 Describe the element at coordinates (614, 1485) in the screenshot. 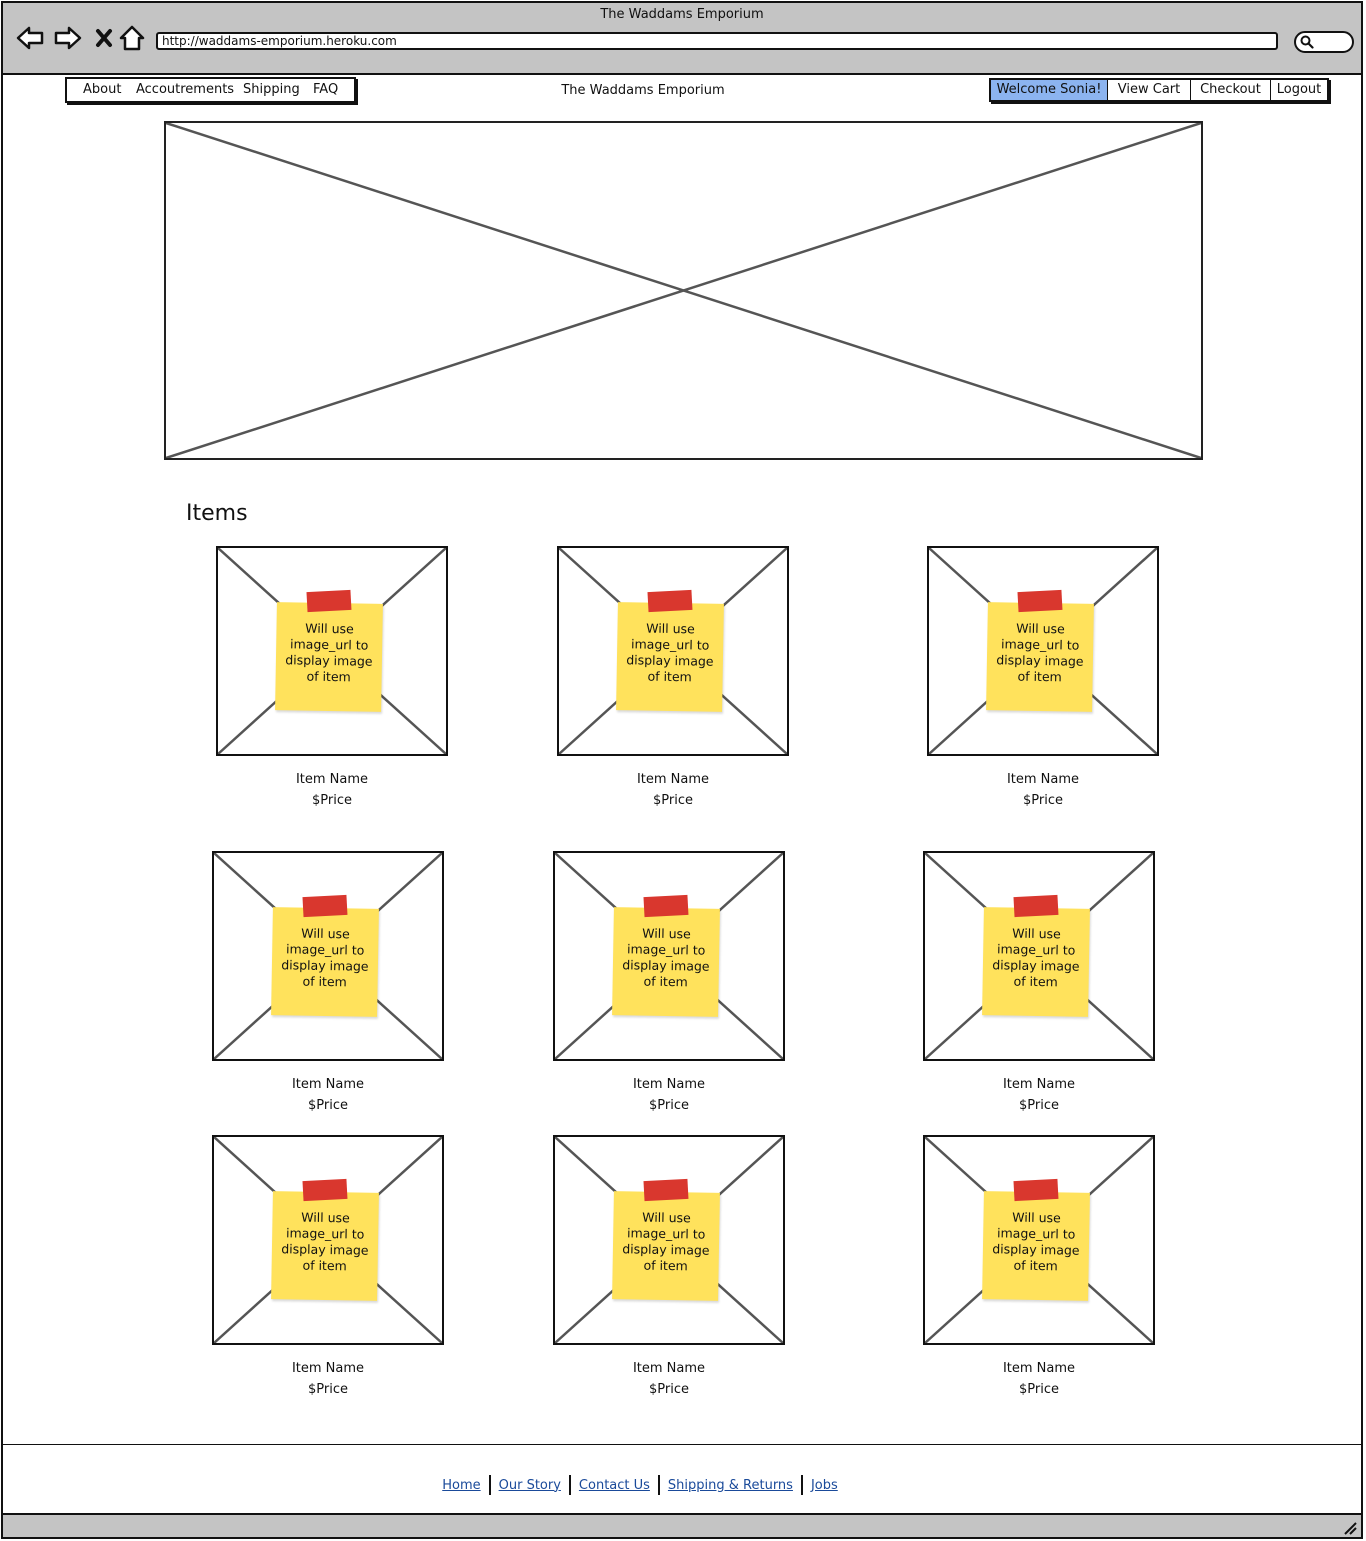

I see `footer-link-contact-us: Contact Us` at that location.